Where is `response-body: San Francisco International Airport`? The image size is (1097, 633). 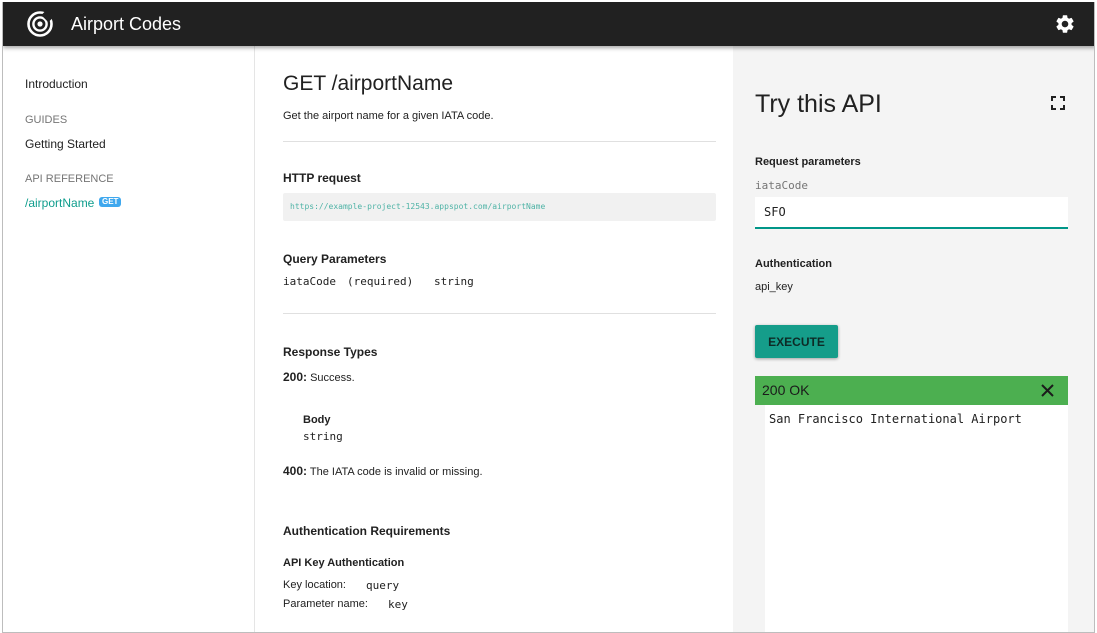 response-body: San Francisco International Airport is located at coordinates (916, 518).